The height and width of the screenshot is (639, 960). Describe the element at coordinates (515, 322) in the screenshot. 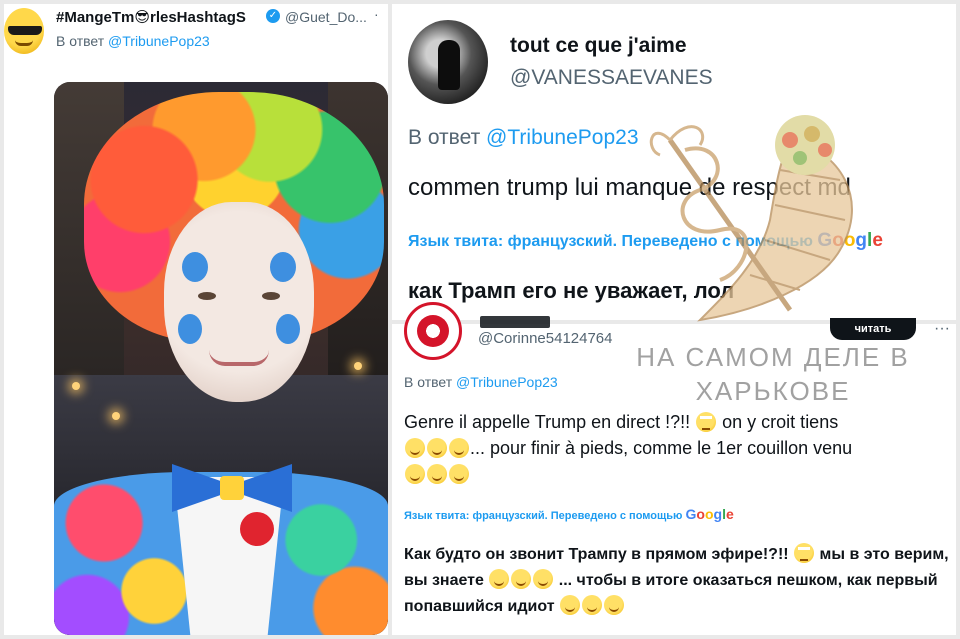

I see `author-name-cropped` at that location.